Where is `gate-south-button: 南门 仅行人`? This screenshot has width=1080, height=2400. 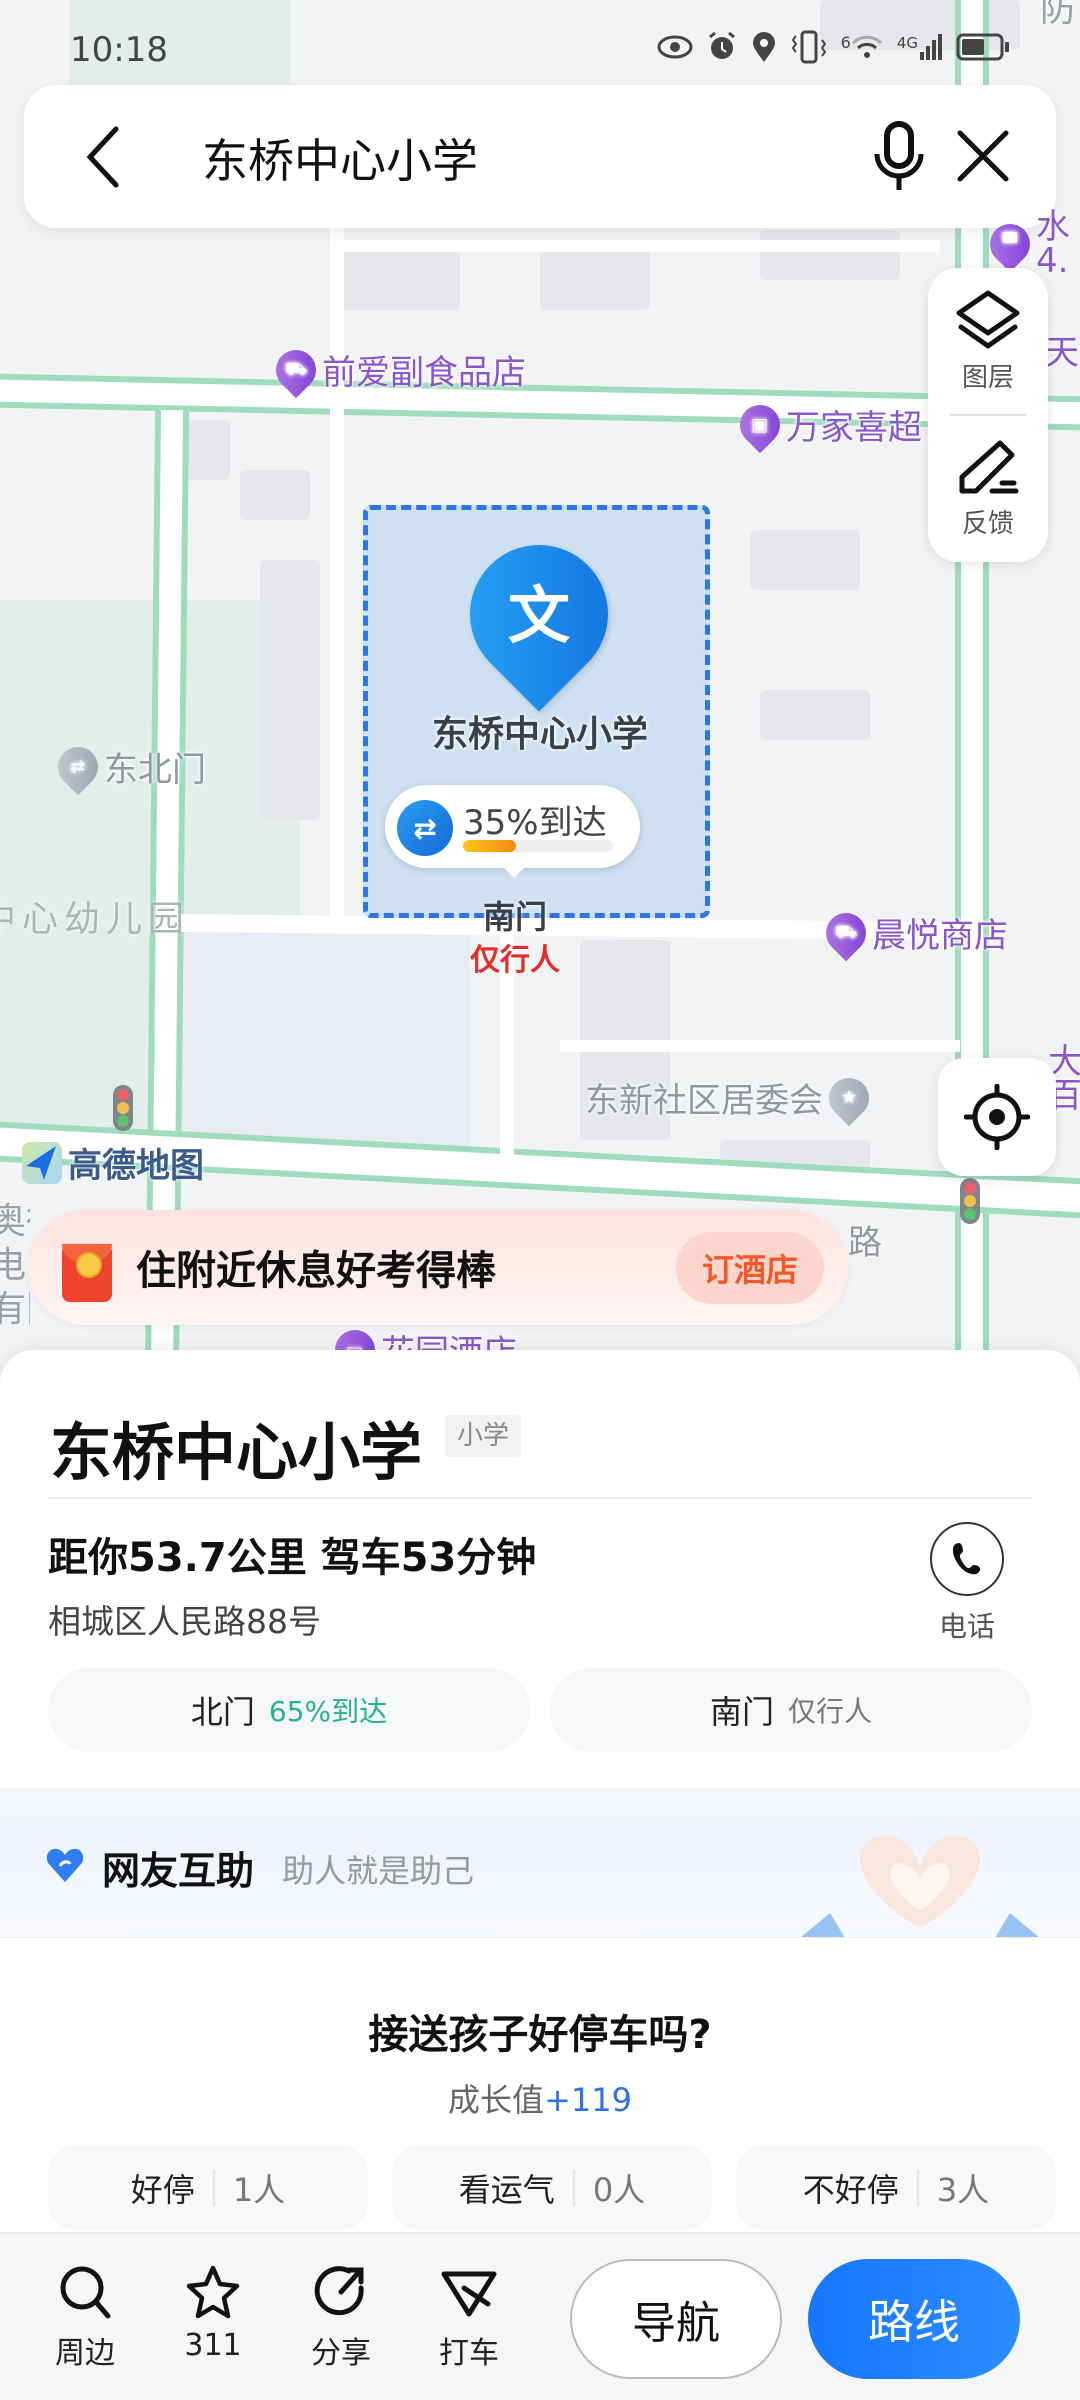
gate-south-button: 南门 仅行人 is located at coordinates (791, 1710).